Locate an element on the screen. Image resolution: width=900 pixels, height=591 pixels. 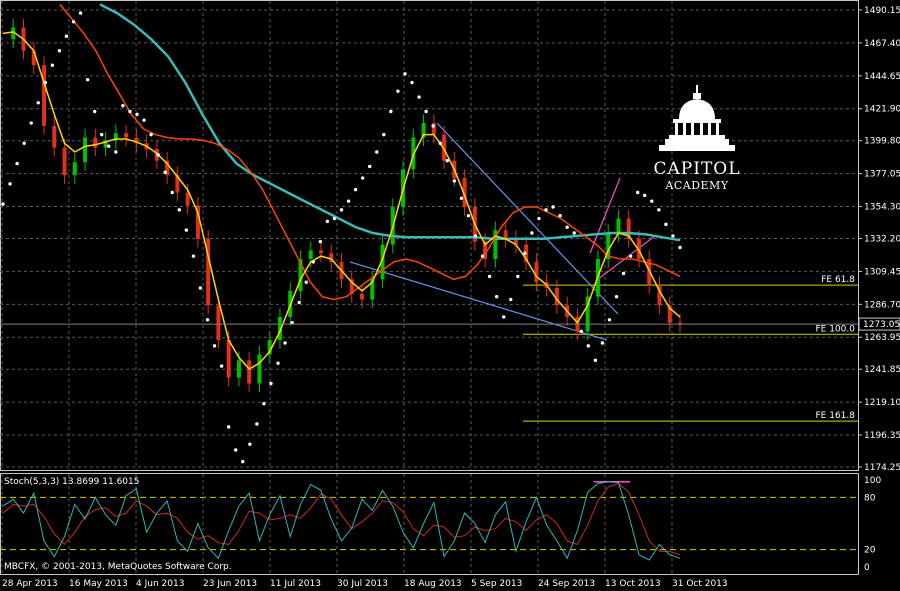
price-tick-label: 1332.20 is located at coordinates (882, 240).